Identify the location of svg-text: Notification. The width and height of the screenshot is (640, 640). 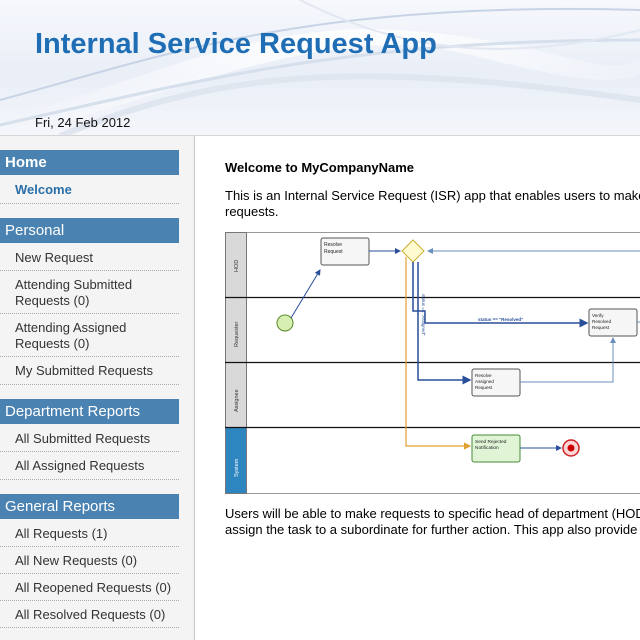
(487, 448).